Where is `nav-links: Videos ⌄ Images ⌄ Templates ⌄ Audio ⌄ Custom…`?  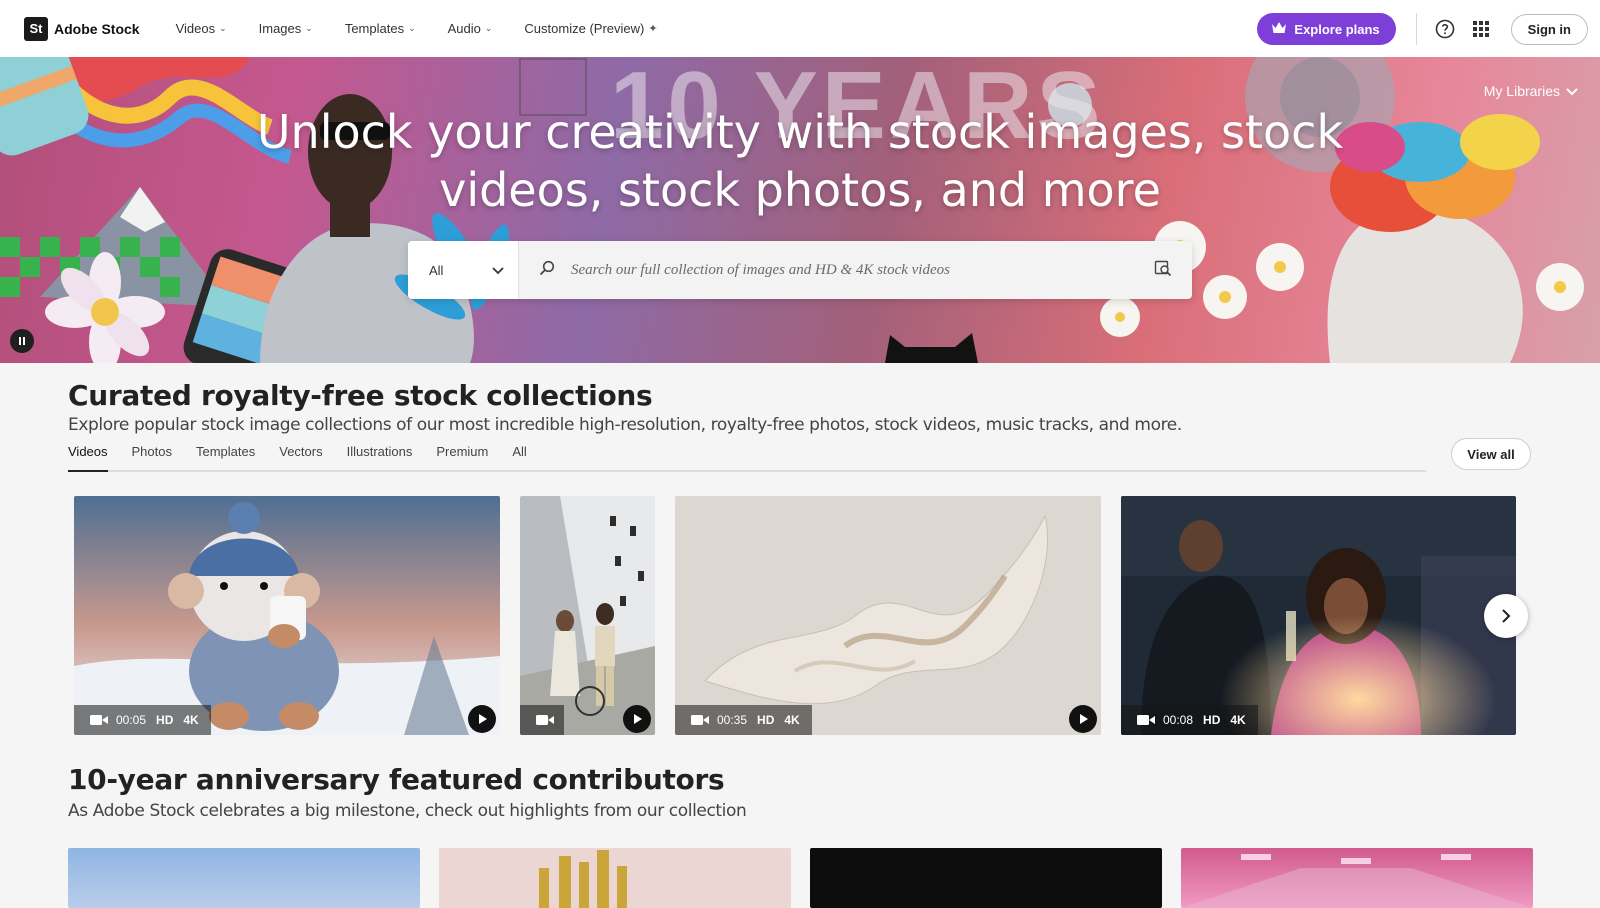 nav-links: Videos ⌄ Images ⌄ Templates ⌄ Audio ⌄ Custom… is located at coordinates (433, 28).